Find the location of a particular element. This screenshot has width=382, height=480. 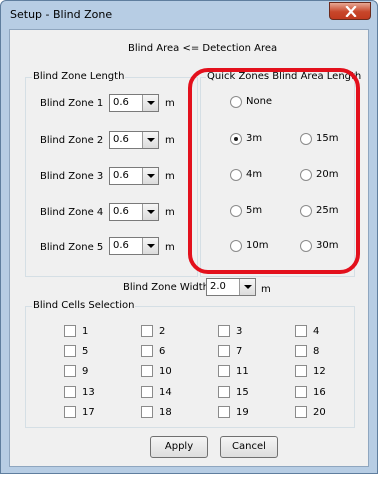

window-title: Setup - Blind Zone is located at coordinates (61, 14).